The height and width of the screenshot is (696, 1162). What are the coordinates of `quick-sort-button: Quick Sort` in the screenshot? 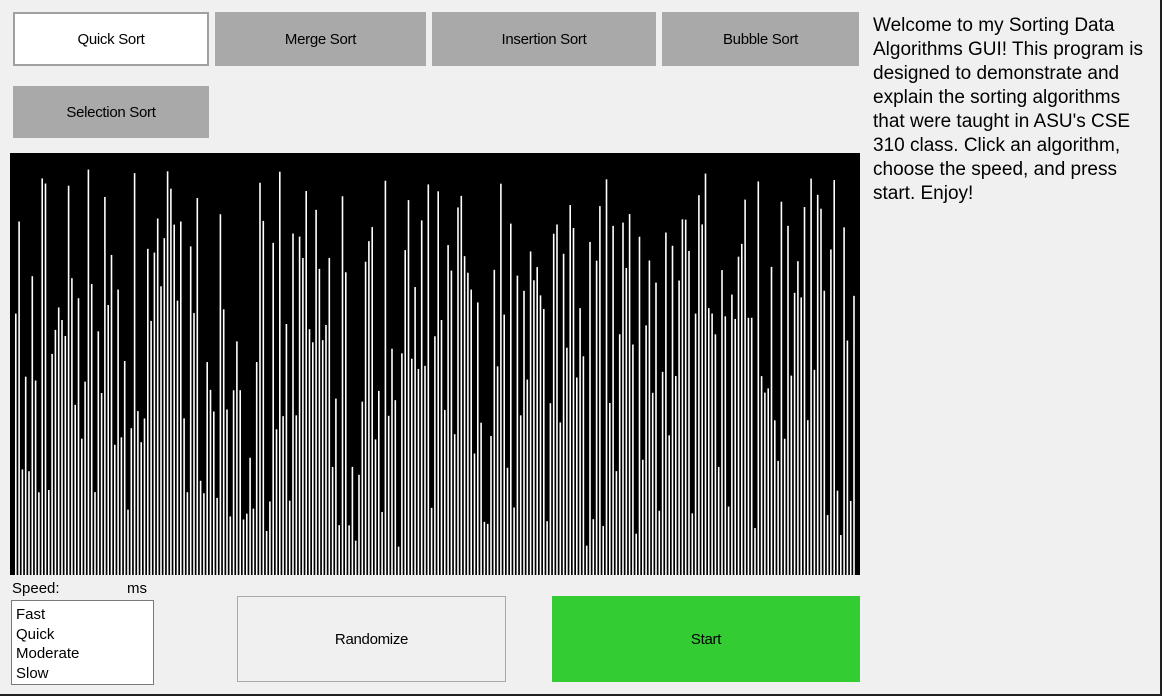 It's located at (111, 39).